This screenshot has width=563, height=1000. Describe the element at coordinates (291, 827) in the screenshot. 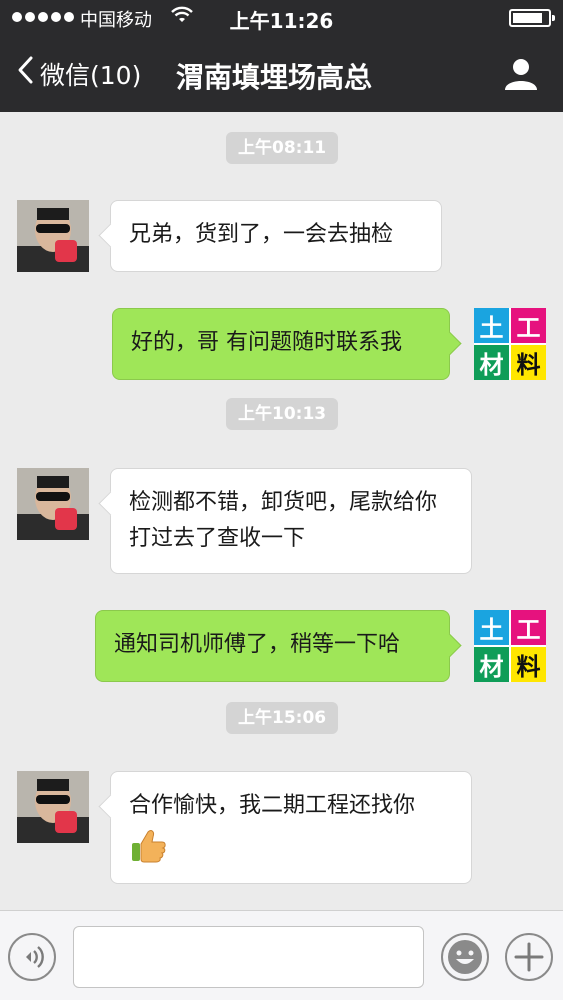

I see `message-bubble-incoming: 合作愉快，我二期工程还找你` at that location.